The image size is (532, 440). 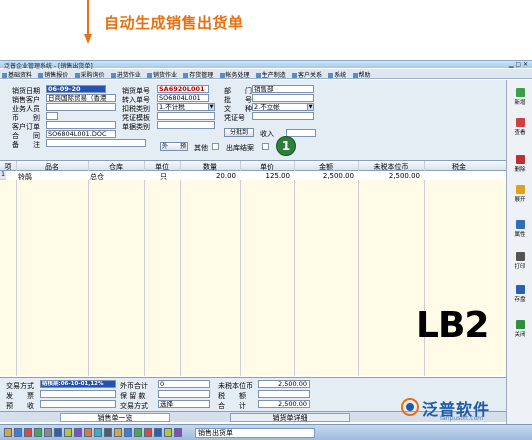 I want to click on menu-item: 生产制造, so click(x=271, y=73).